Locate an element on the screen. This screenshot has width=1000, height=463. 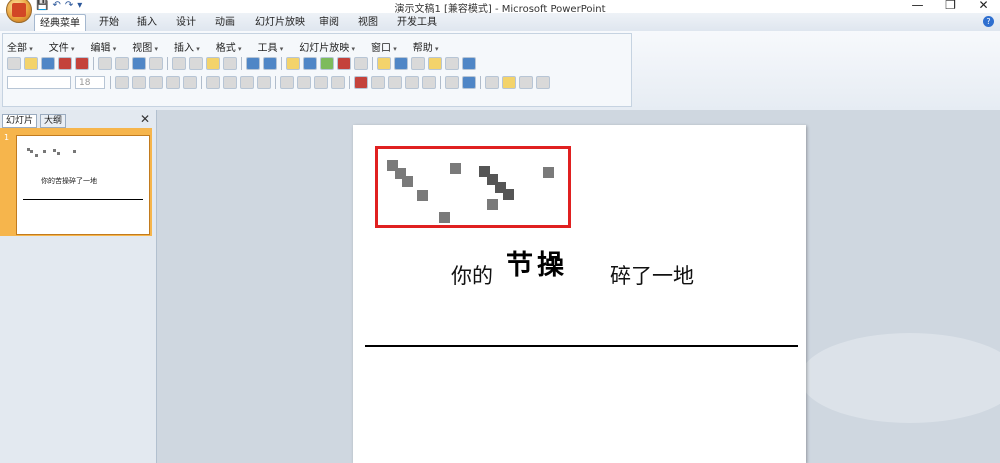
help-small-icon is located at coordinates (469, 63).